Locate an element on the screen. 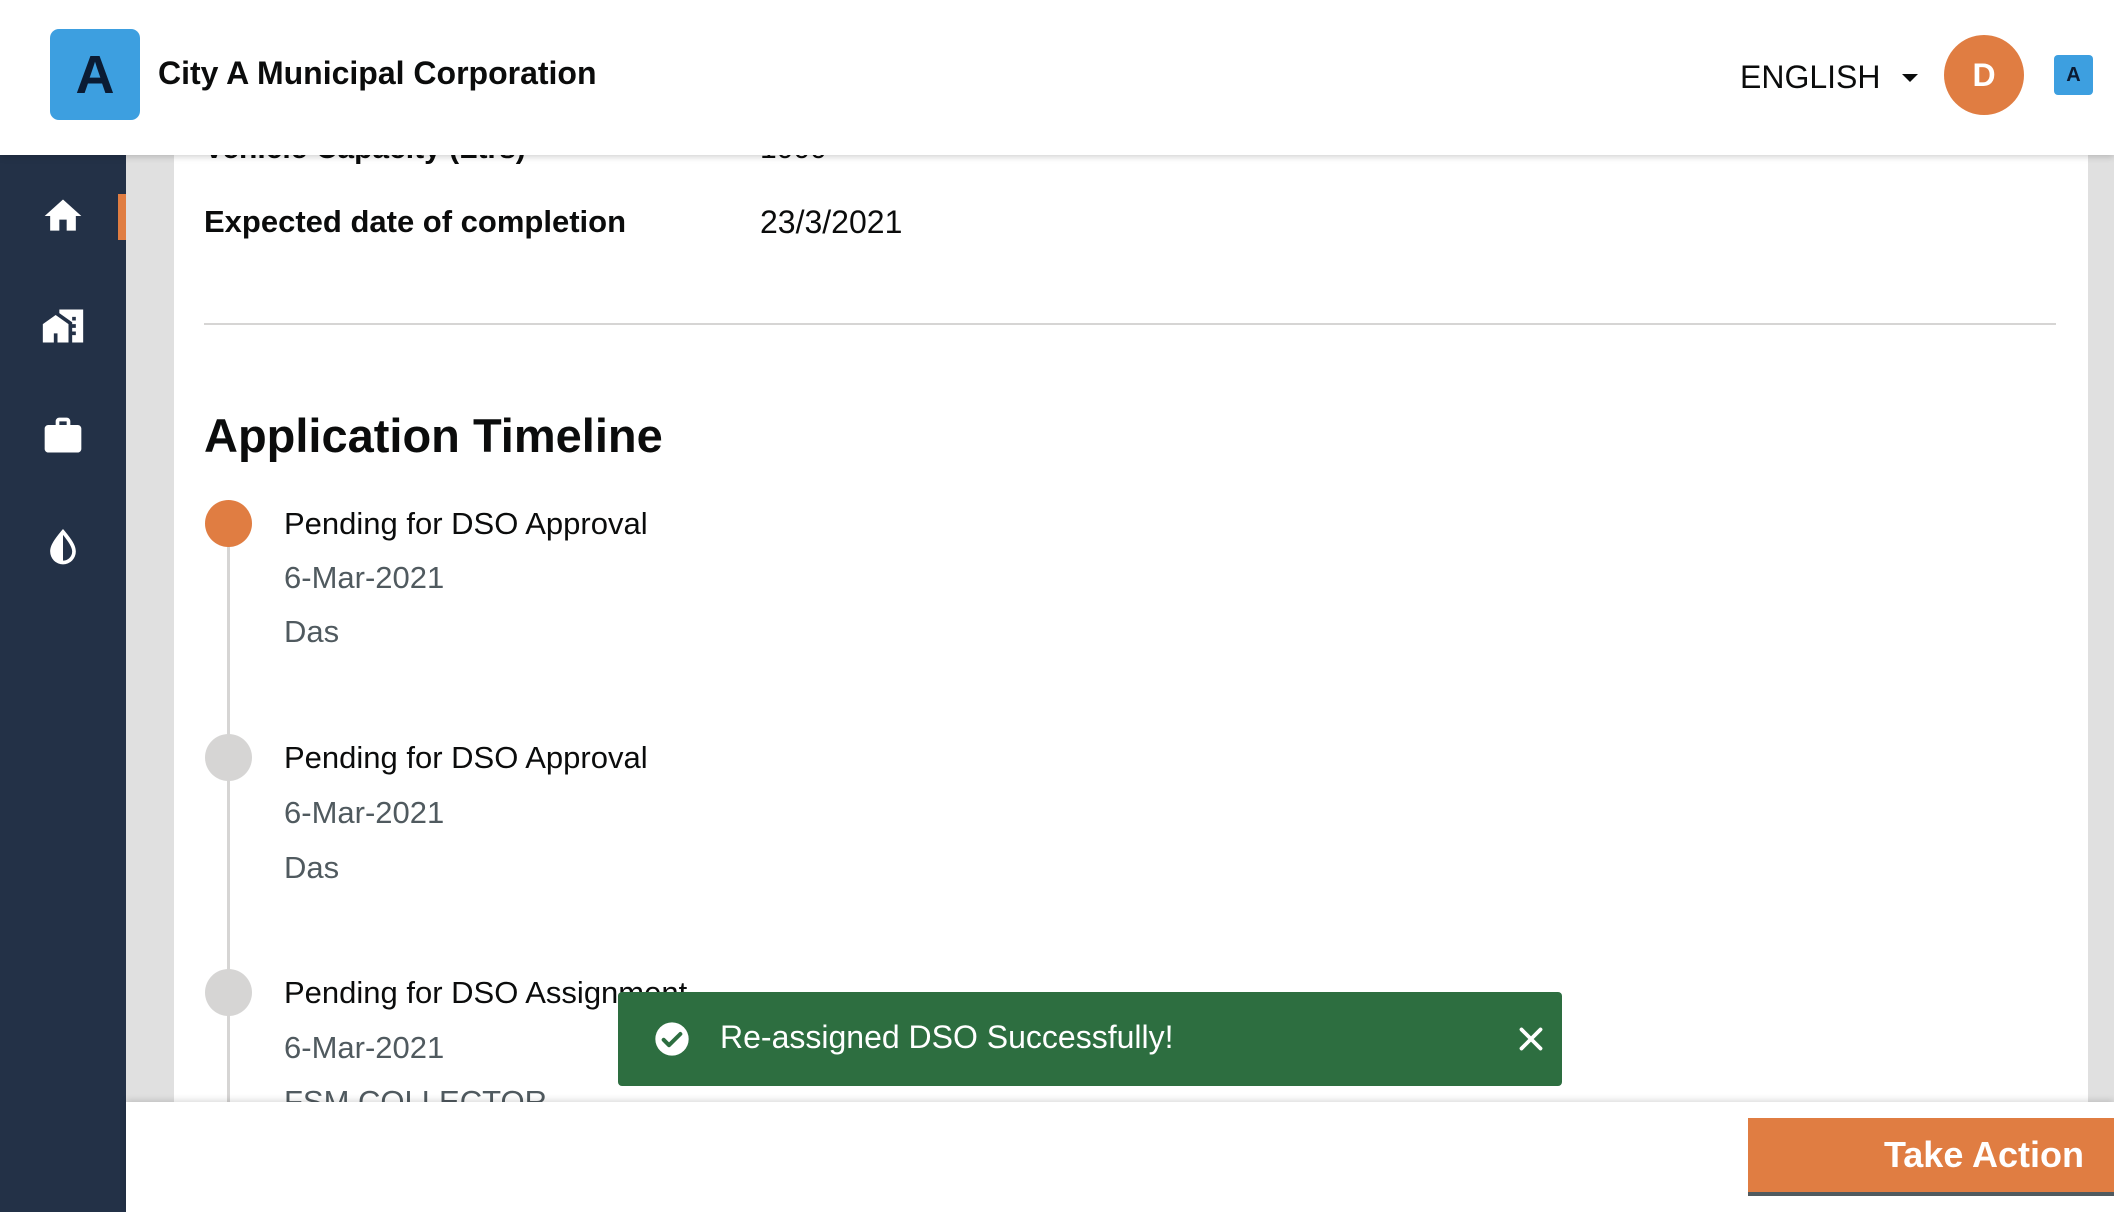 The height and width of the screenshot is (1212, 2114). corporation-name: City A Municipal Corporation is located at coordinates (377, 73).